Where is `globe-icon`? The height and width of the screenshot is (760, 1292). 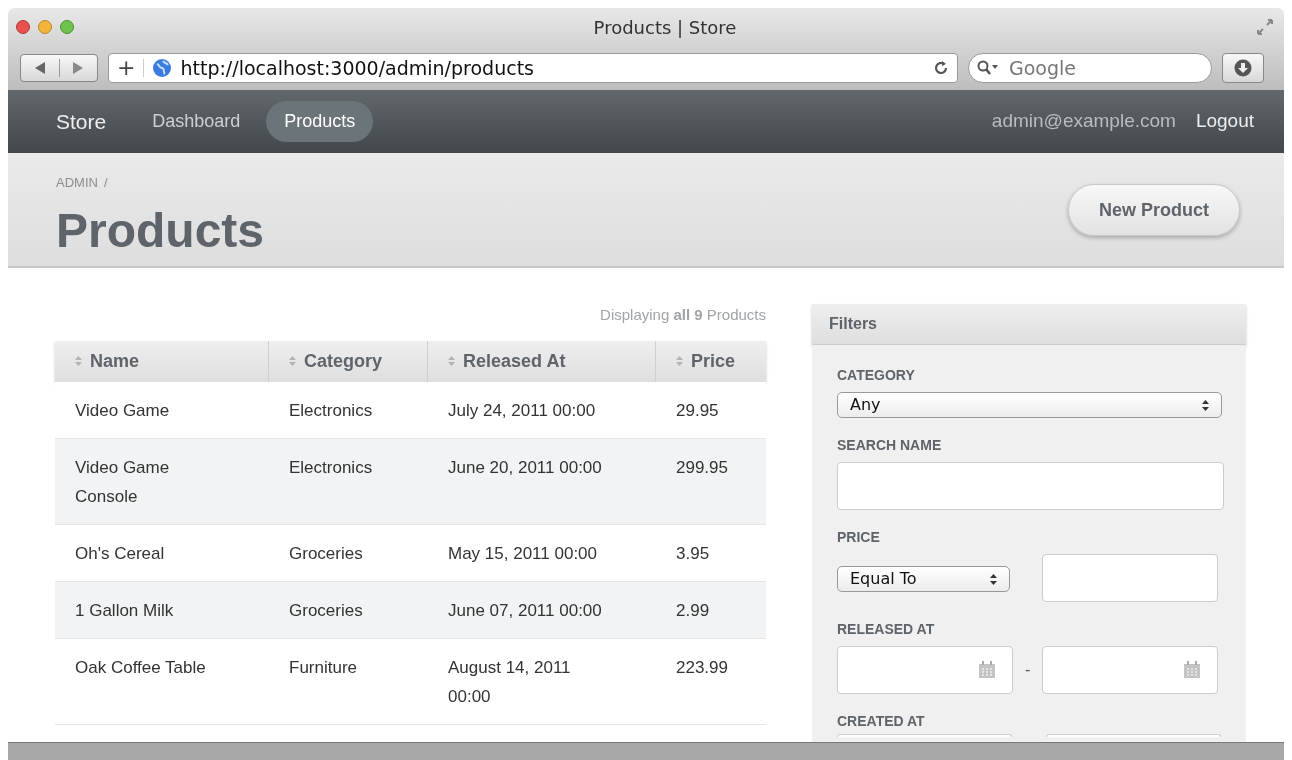 globe-icon is located at coordinates (162, 68).